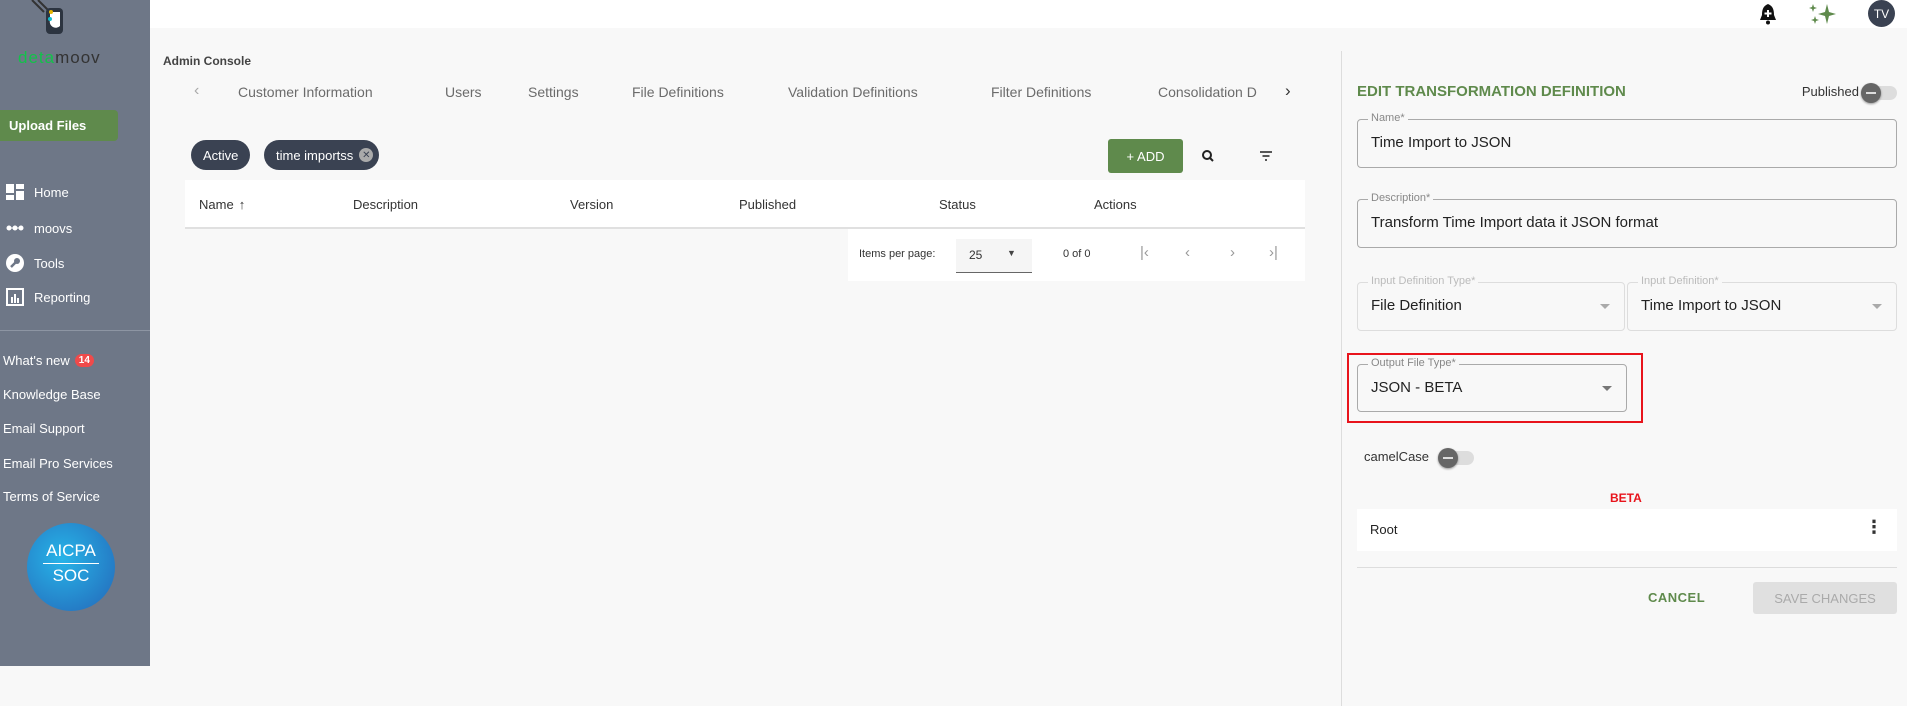  Describe the element at coordinates (15, 263) in the screenshot. I see `wrench-icon` at that location.